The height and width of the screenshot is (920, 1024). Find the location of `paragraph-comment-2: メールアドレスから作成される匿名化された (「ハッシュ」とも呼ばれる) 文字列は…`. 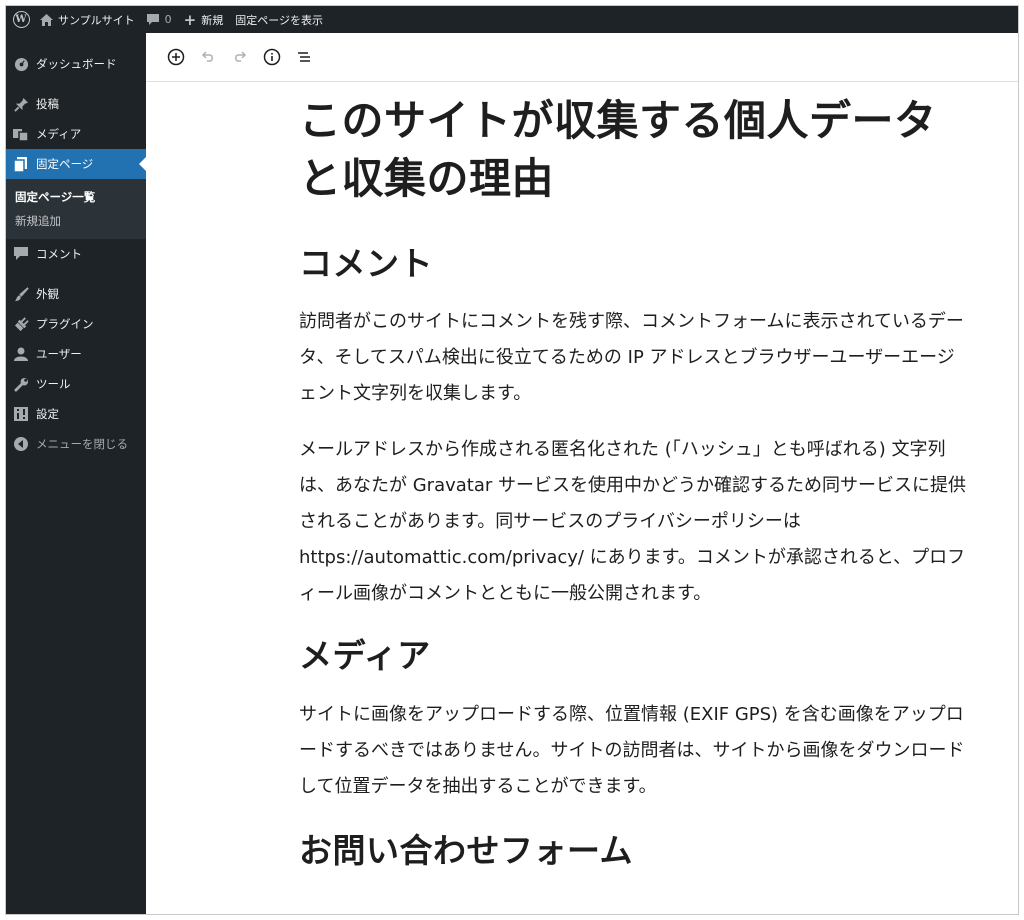

paragraph-comment-2: メールアドレスから作成される匿名化された (「ハッシュ」とも呼ばれる) 文字列は… is located at coordinates (635, 522).